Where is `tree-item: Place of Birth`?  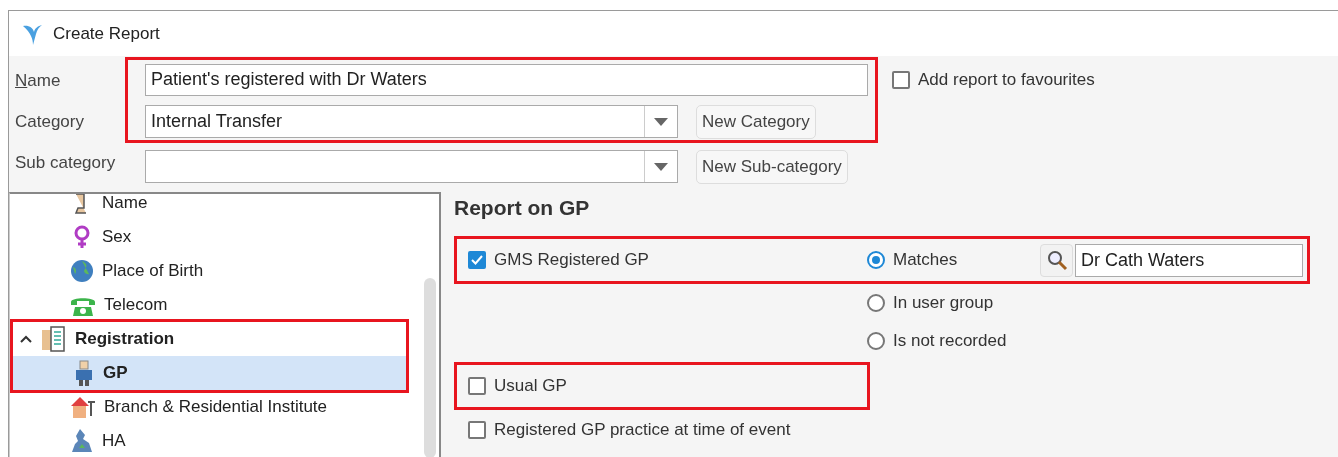 tree-item: Place of Birth is located at coordinates (217, 271).